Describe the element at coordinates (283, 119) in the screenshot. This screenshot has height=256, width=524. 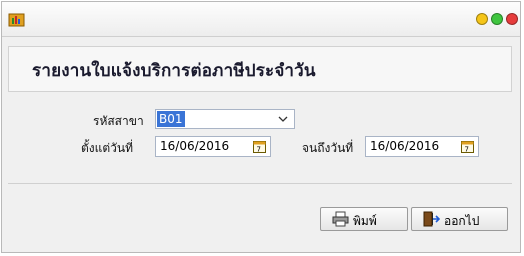
I see `chevron-down-icon` at that location.